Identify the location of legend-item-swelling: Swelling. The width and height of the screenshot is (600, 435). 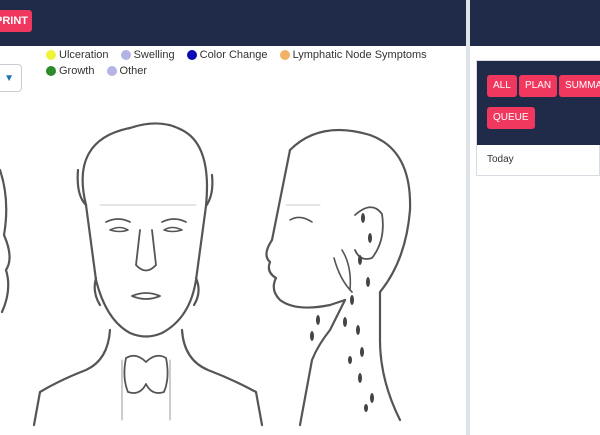
(147, 55).